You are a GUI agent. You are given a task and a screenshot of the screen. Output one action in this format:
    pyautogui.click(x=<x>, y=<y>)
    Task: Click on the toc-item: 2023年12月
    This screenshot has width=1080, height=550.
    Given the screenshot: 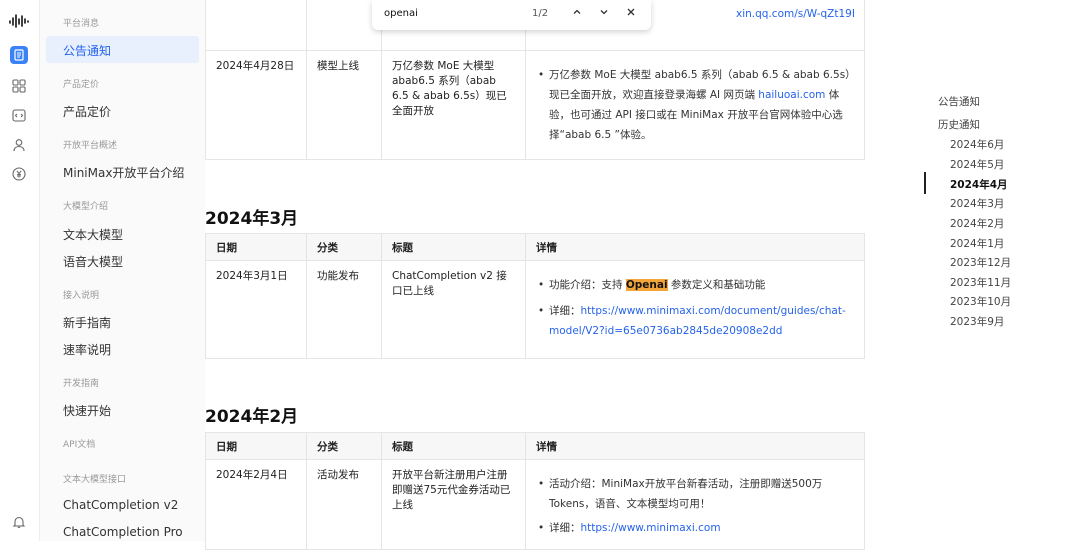 What is the action you would take?
    pyautogui.click(x=980, y=262)
    